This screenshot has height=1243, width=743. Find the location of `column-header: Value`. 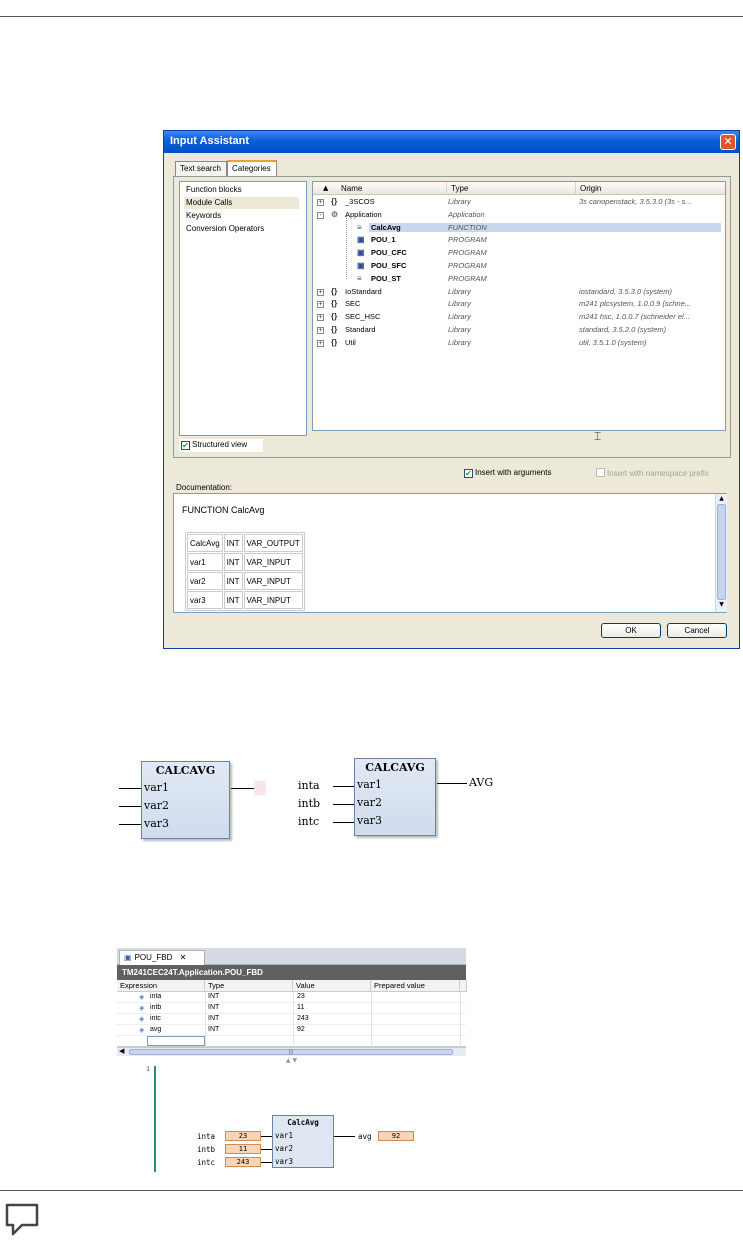

column-header: Value is located at coordinates (332, 986).